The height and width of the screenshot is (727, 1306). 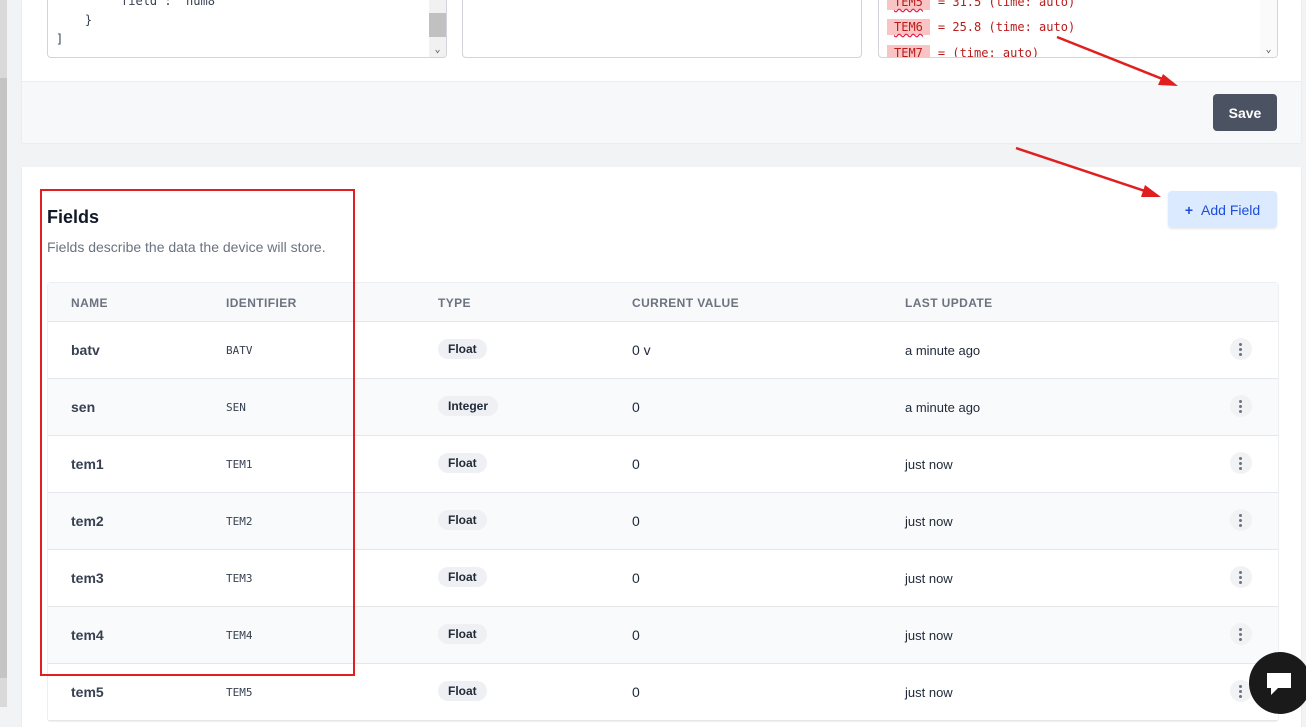 I want to click on payload-code-editor: "field": "num8" } ] ⌄, so click(x=247, y=29).